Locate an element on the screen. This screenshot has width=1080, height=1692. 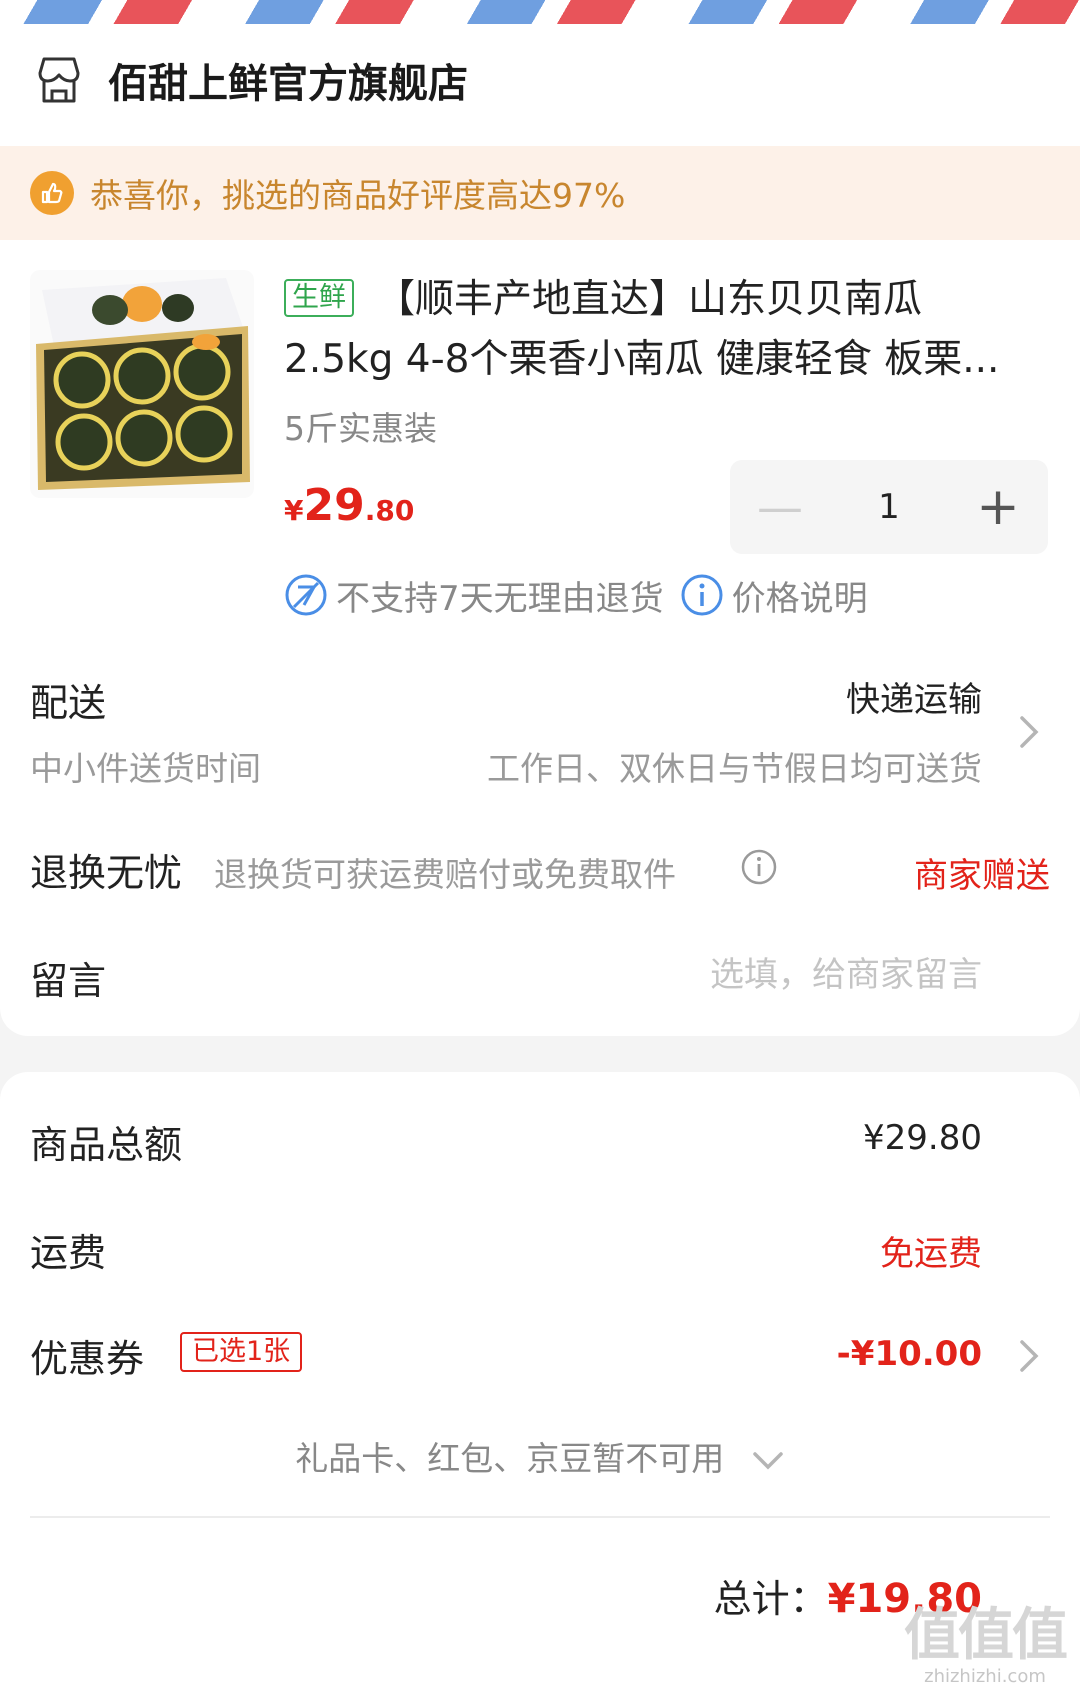
policy-row: 不支持7天无理由退货 价格说明 is located at coordinates (576, 595).